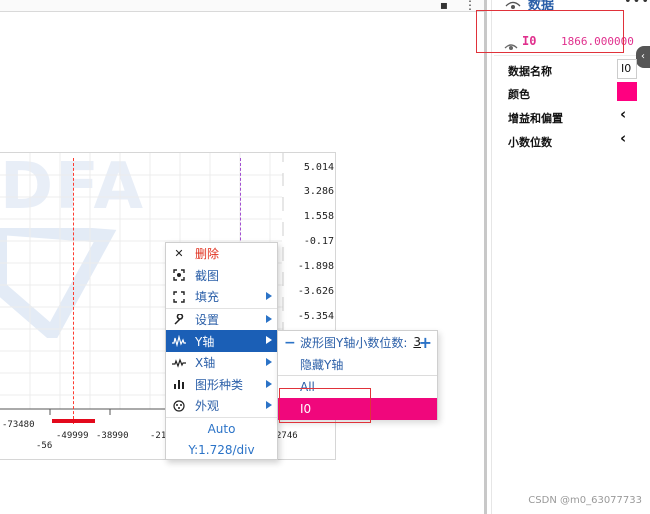  What do you see at coordinates (308, 191) in the screenshot?
I see `y-tick-label: 3.286` at bounding box center [308, 191].